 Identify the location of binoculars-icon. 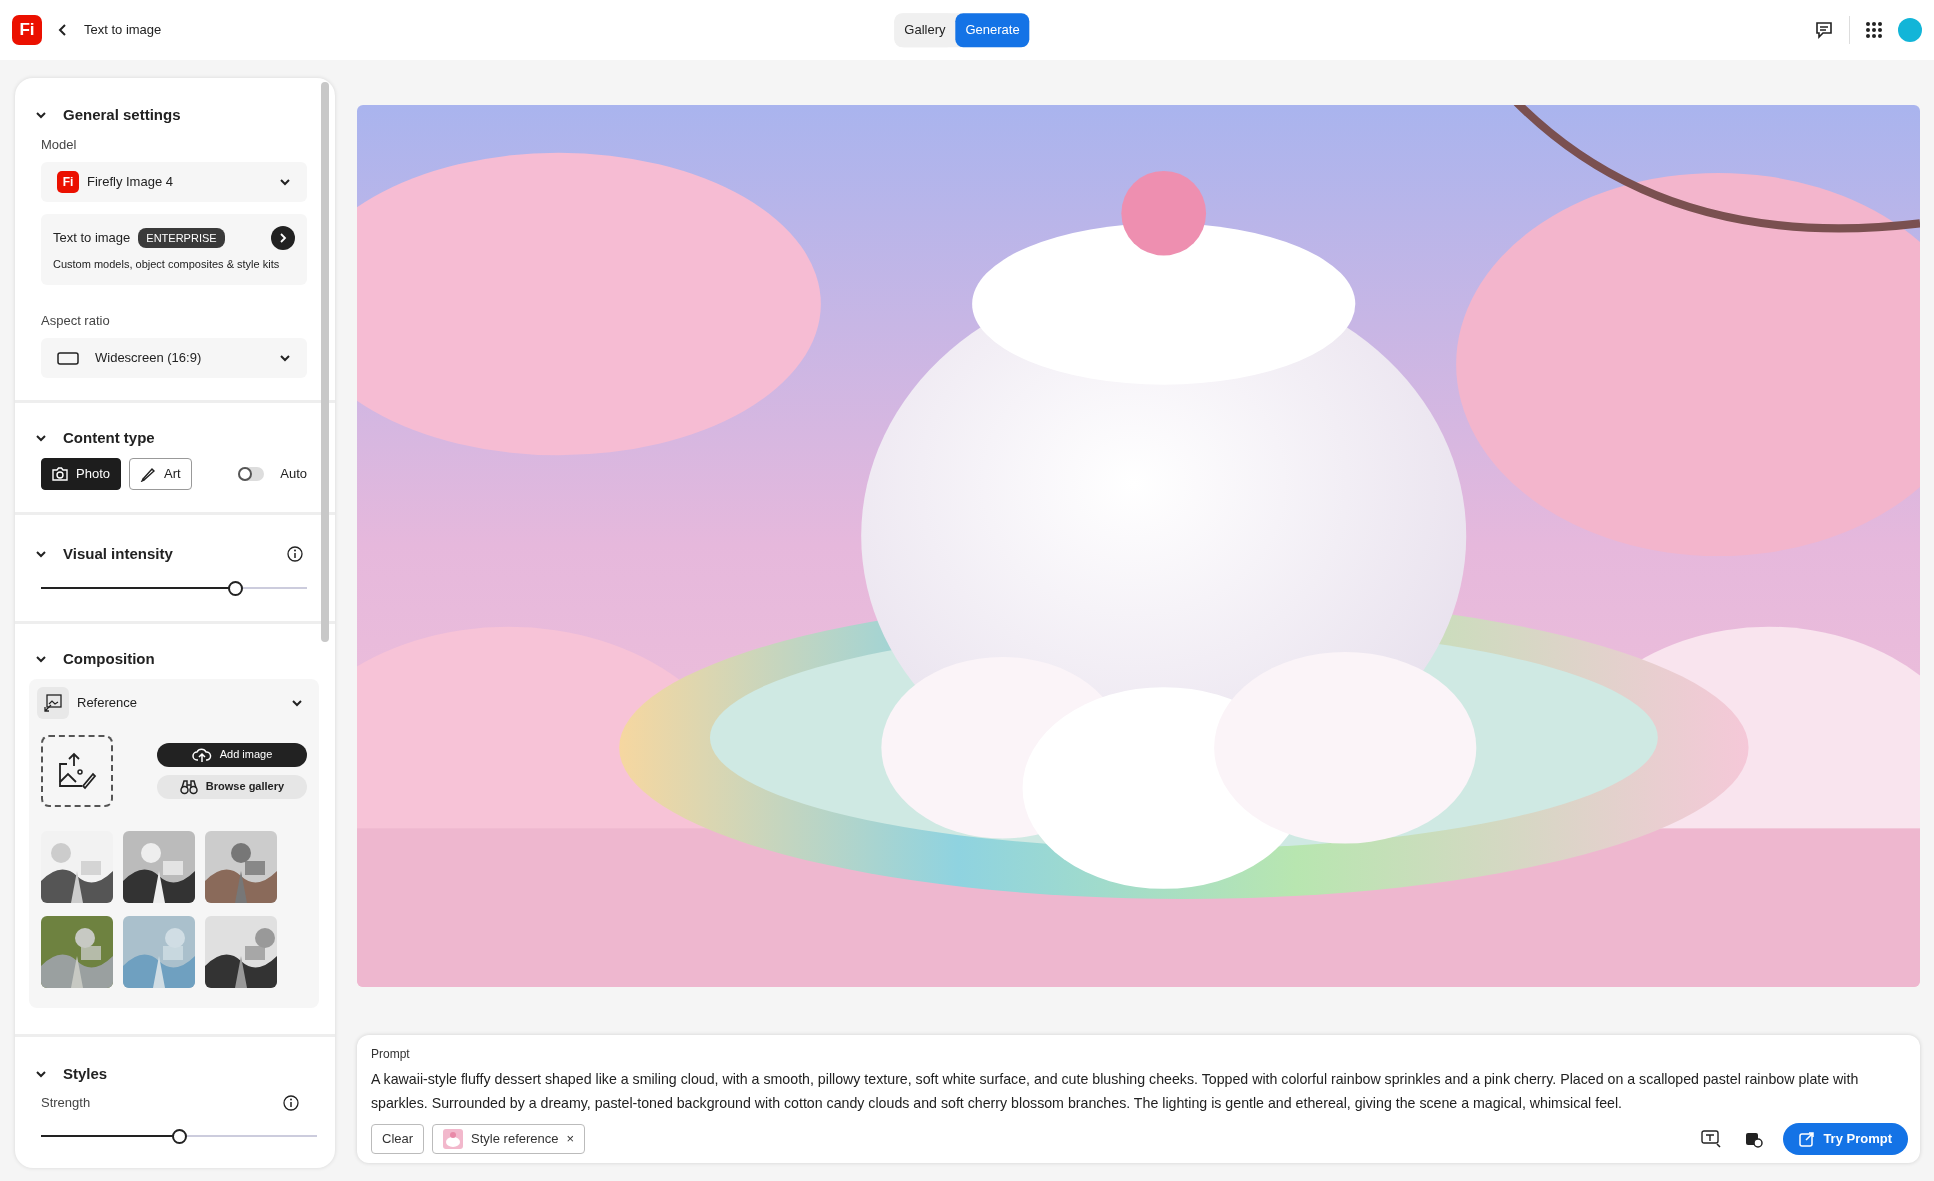
(188, 786).